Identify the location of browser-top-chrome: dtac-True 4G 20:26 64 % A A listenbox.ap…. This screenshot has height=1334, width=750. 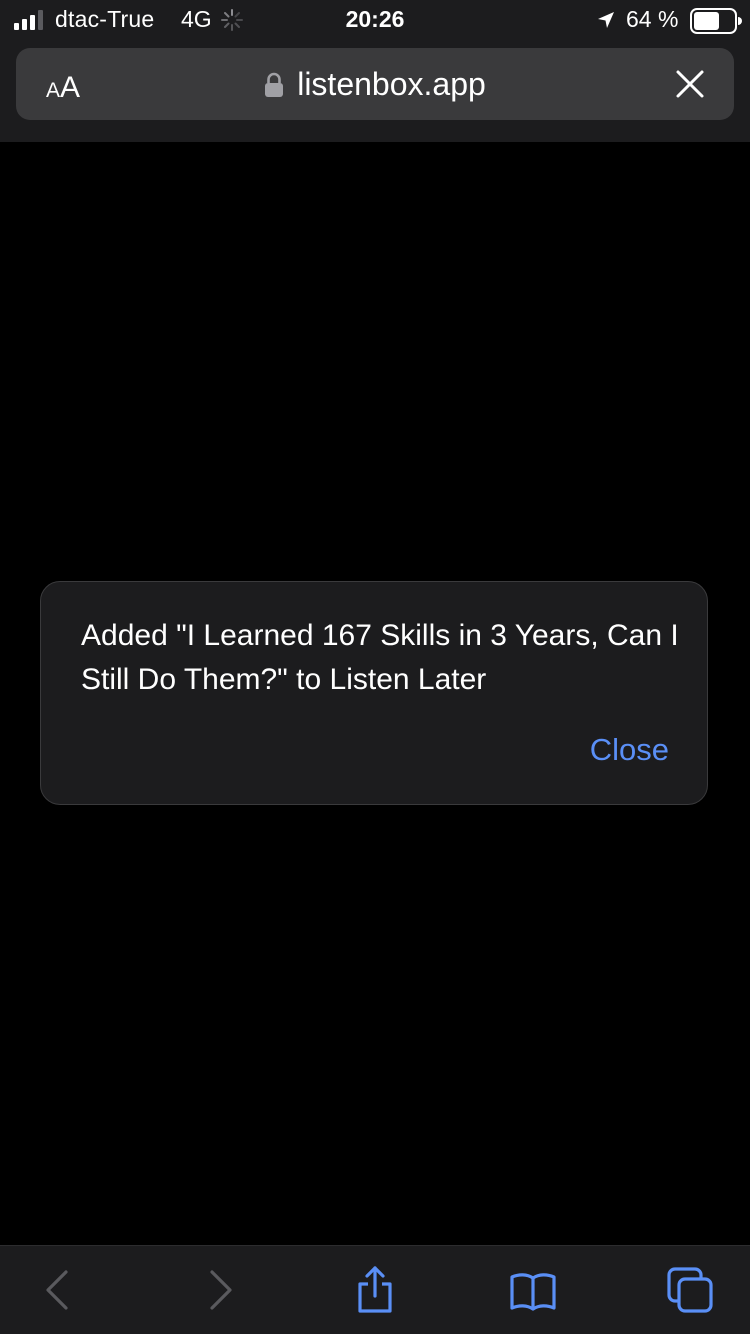
(375, 71).